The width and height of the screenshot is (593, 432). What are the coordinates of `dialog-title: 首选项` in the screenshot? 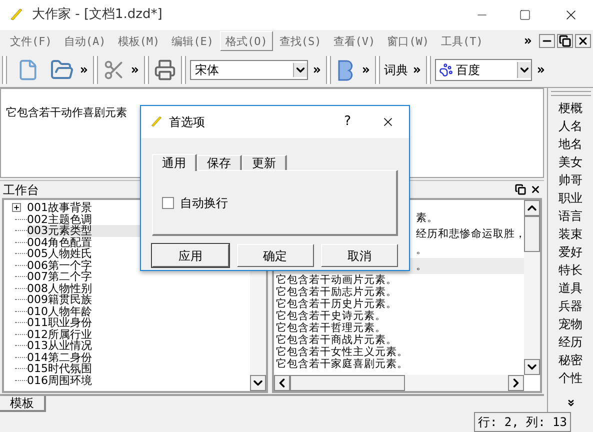 It's located at (187, 122).